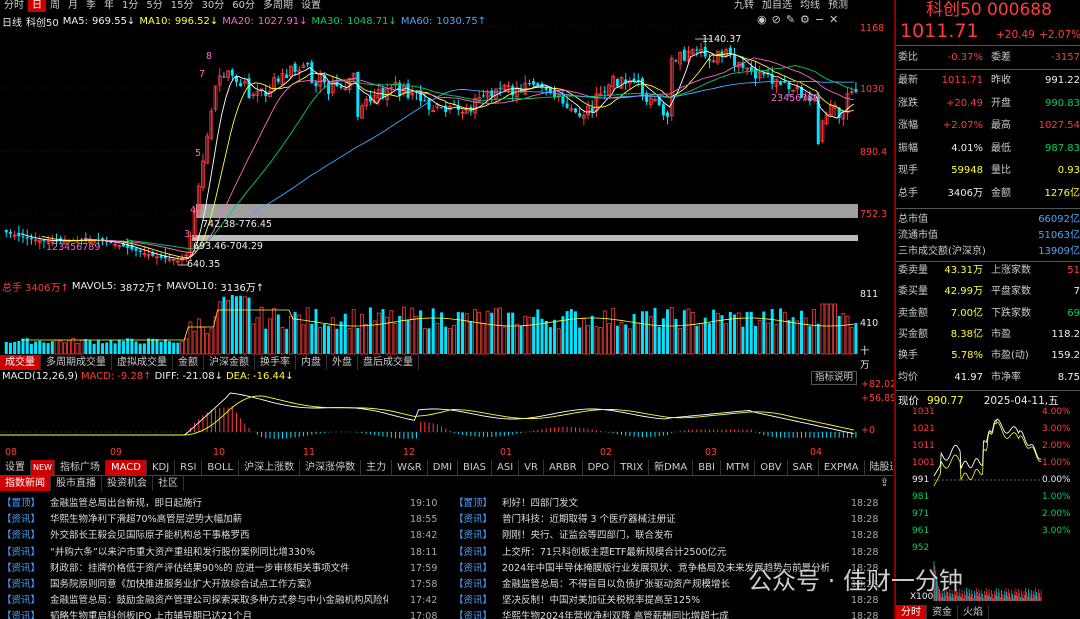 The height and width of the screenshot is (619, 1080). Describe the element at coordinates (779, 19) in the screenshot. I see `hide-icon: ⊘` at that location.